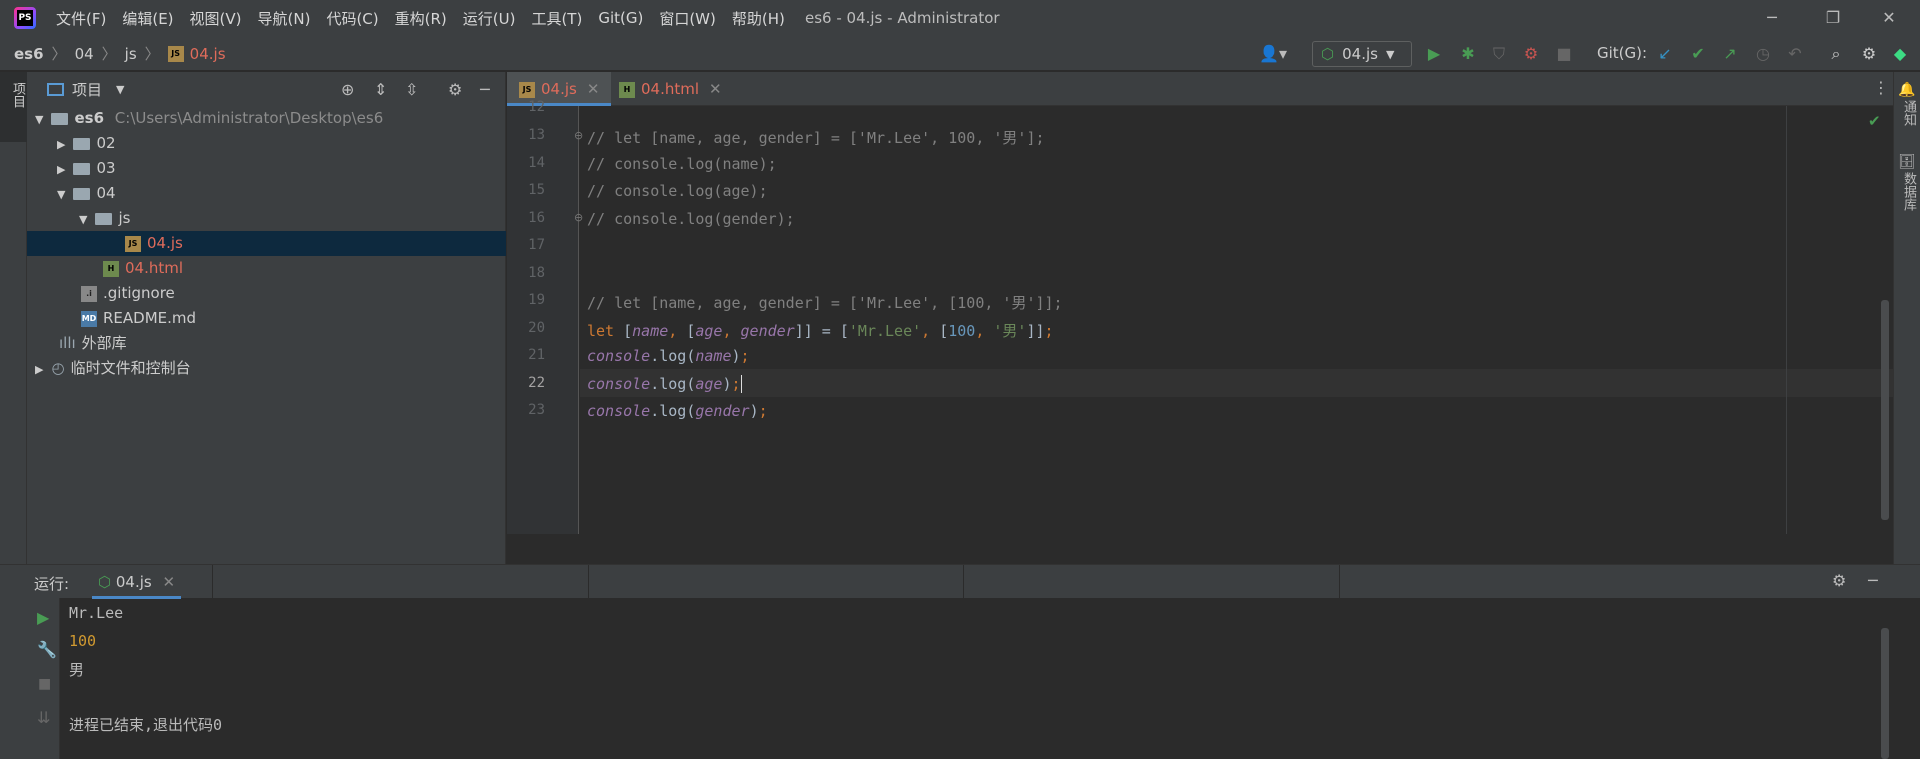  Describe the element at coordinates (58, 368) in the screenshot. I see `scratch-icon: ◴` at that location.